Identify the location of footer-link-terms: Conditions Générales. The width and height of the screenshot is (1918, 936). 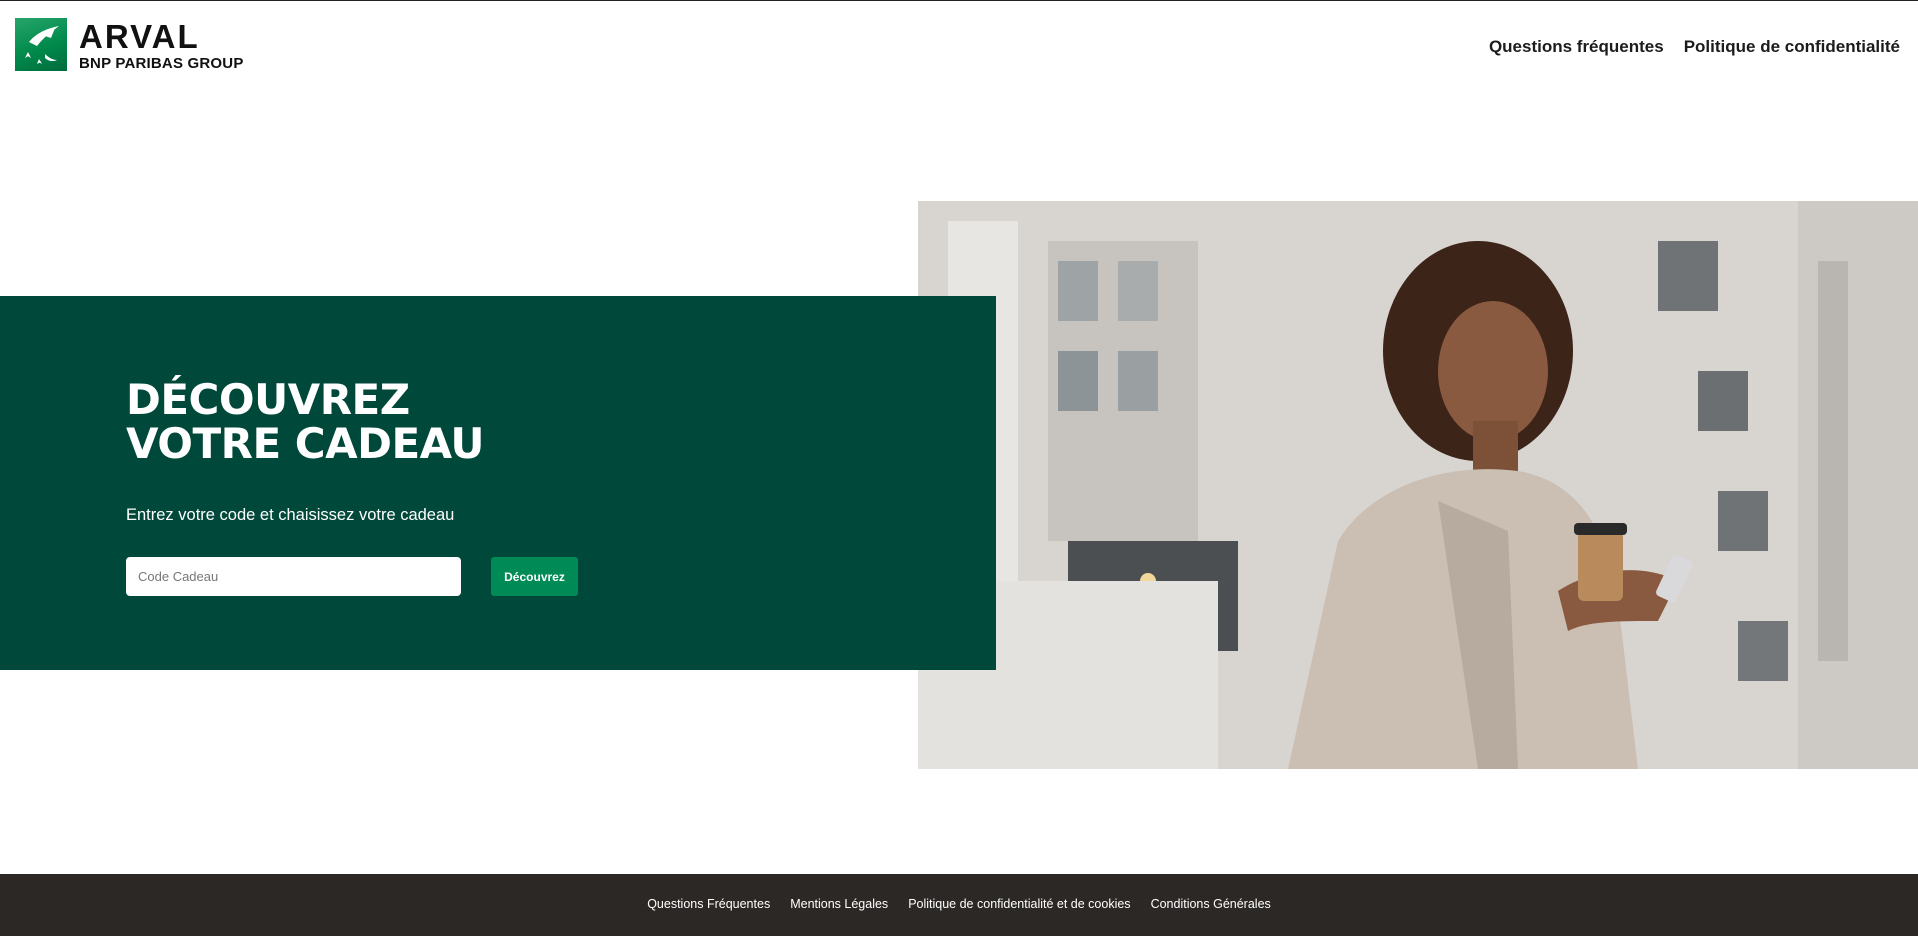
(1211, 904).